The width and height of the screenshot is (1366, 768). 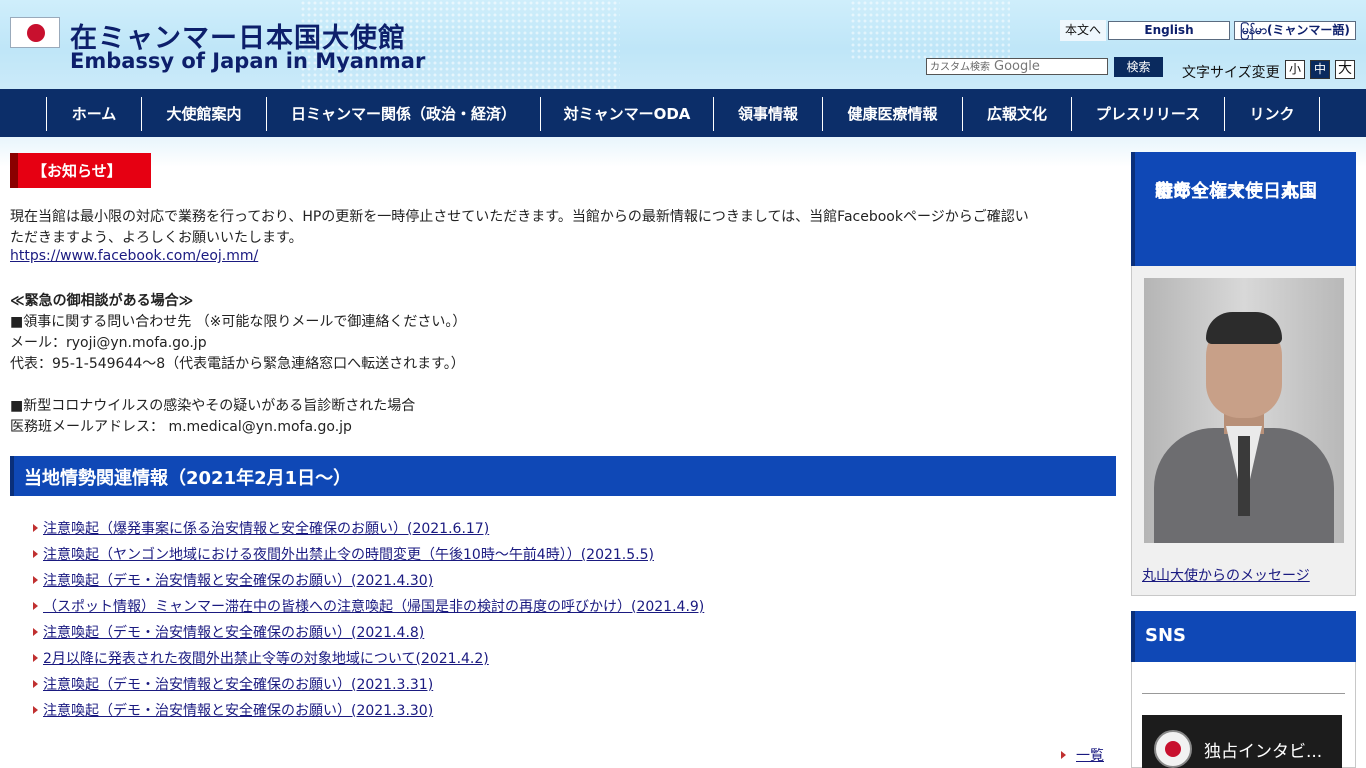 I want to click on nav-item-relations: 日ミャンマー関係（政治・経済）, so click(x=403, y=114).